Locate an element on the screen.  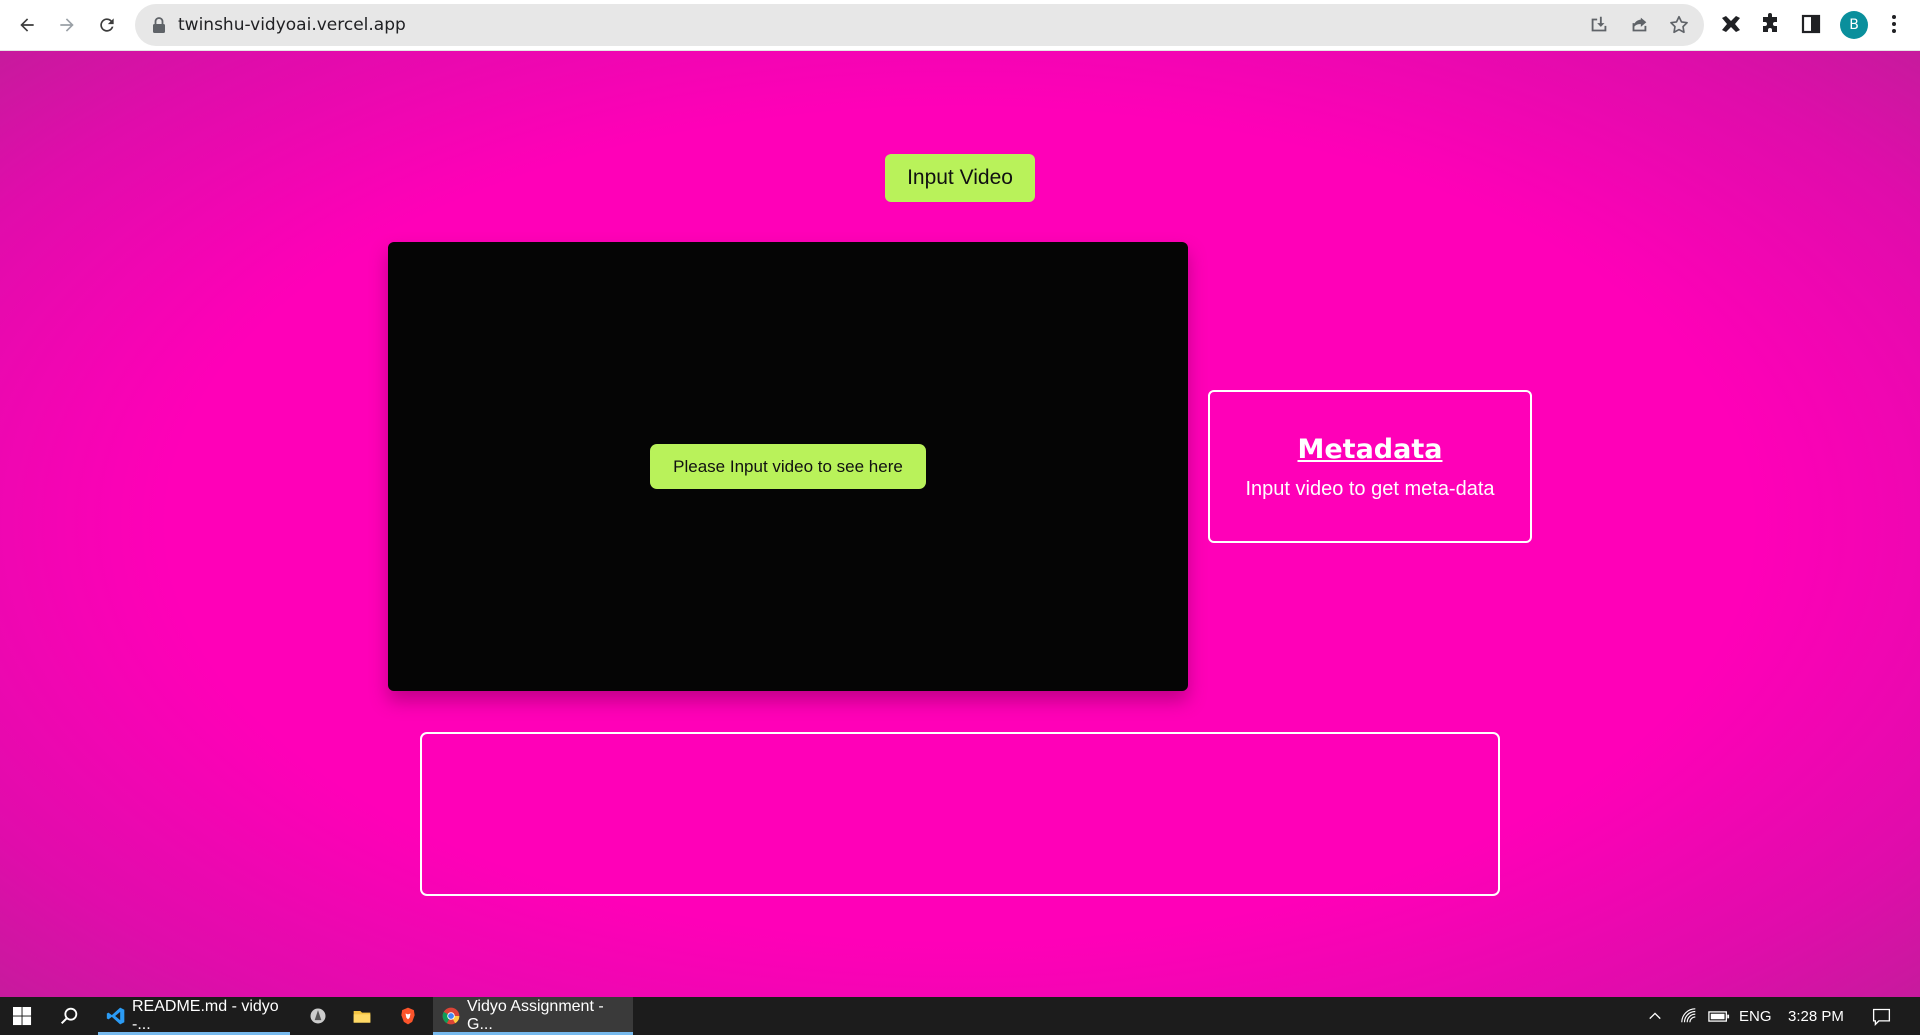
metadata-subtitle: Input video to get meta-data is located at coordinates (1370, 489).